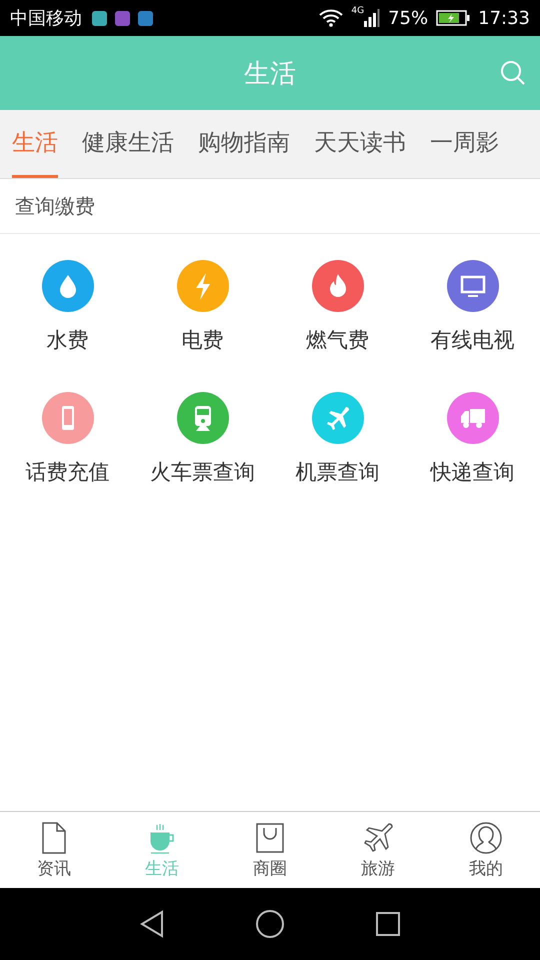 This screenshot has width=540, height=960. What do you see at coordinates (128, 144) in the screenshot?
I see `category-tab: 健康生活` at bounding box center [128, 144].